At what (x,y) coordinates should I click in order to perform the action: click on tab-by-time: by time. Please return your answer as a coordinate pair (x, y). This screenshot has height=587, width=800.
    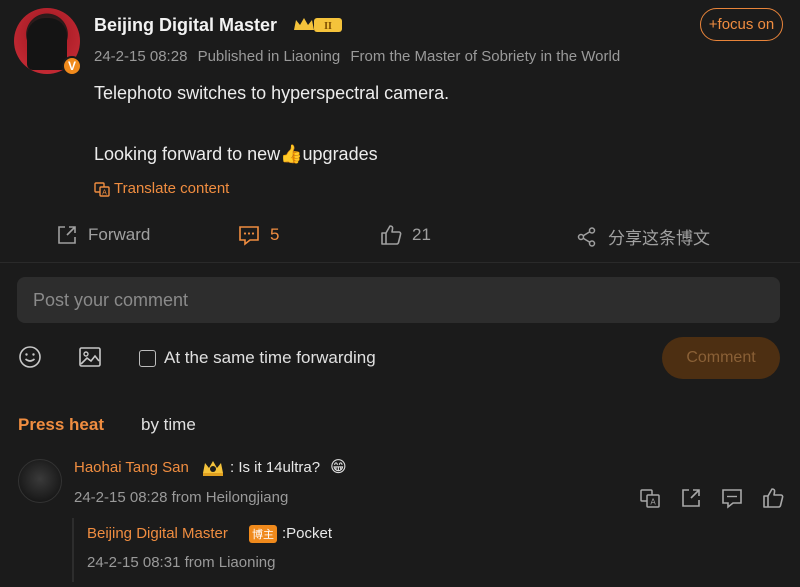
    Looking at the image, I should click on (168, 425).